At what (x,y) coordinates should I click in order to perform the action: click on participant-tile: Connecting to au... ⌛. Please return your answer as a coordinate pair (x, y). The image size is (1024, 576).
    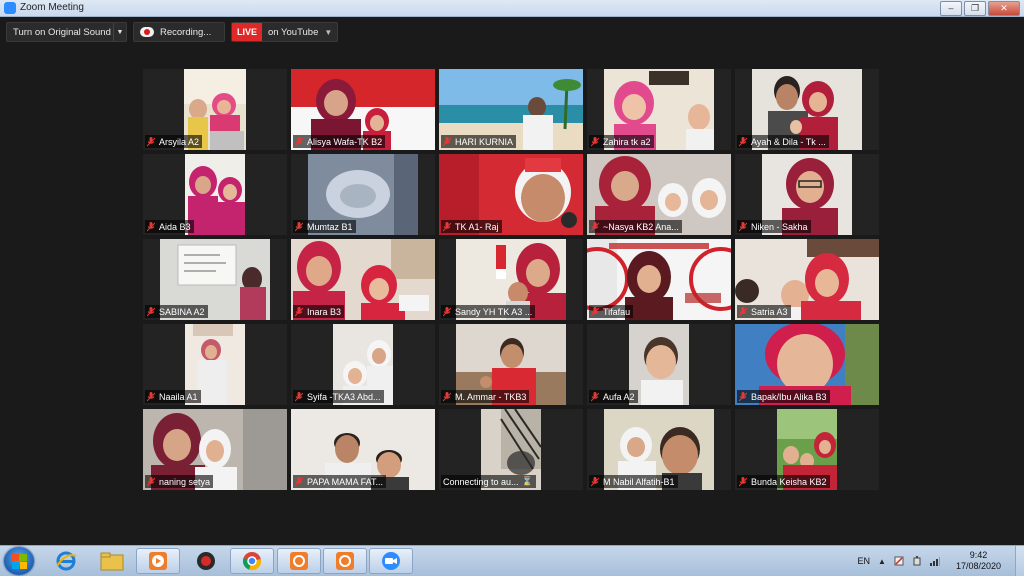
    Looking at the image, I should click on (511, 449).